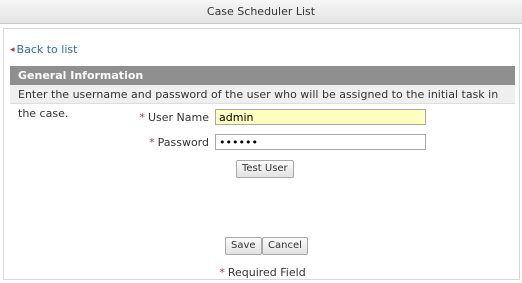 This screenshot has width=522, height=283. I want to click on password-input, so click(320, 142).